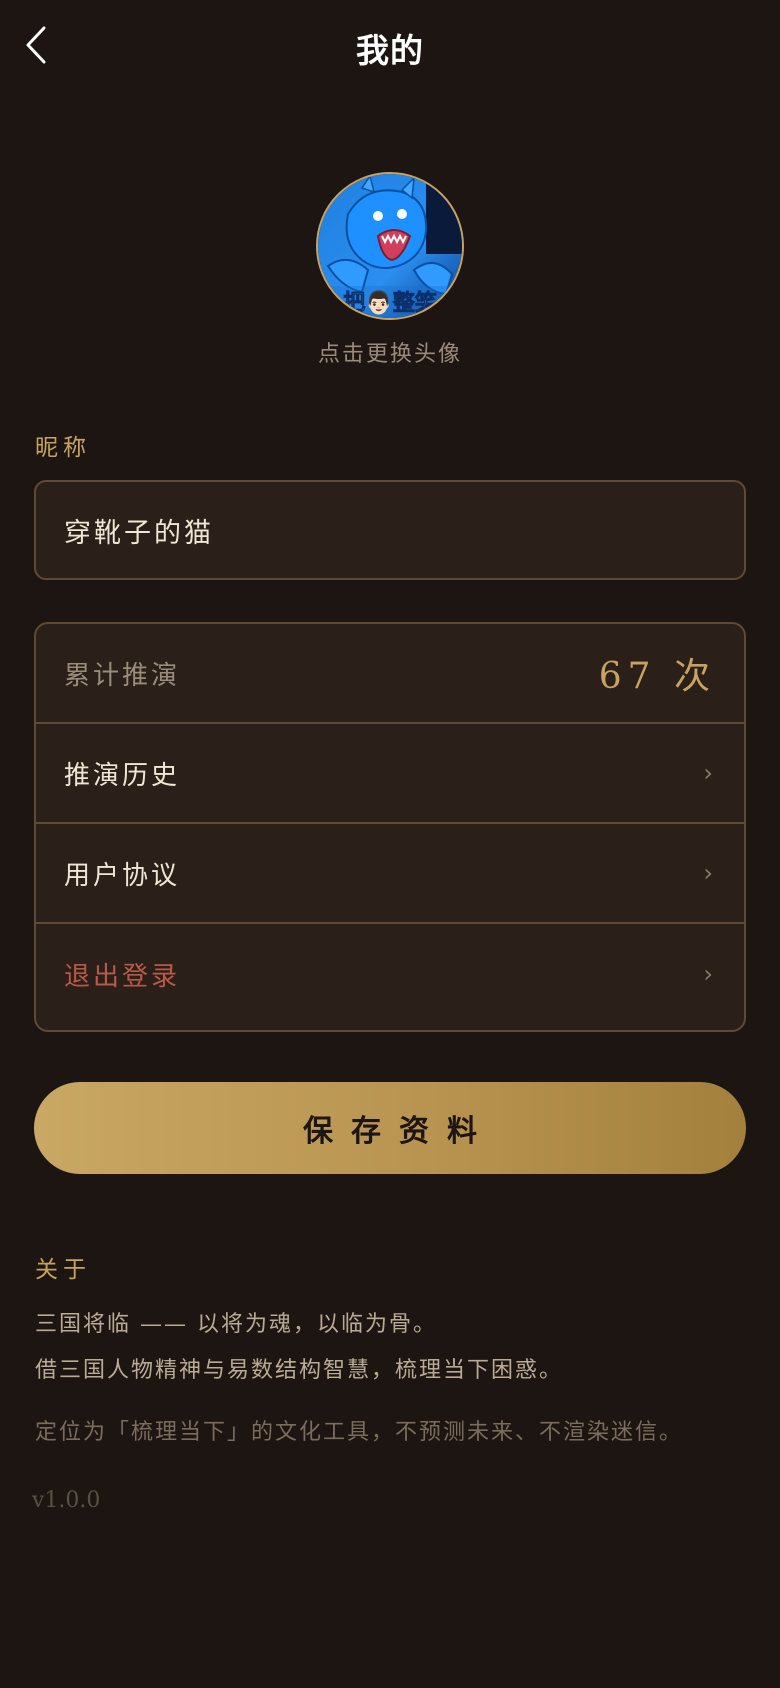 Image resolution: width=780 pixels, height=1688 pixels. What do you see at coordinates (299, 1370) in the screenshot?
I see `about-line-2: 借三国人物精神与易数结构智慧，梳理当下困惑。` at bounding box center [299, 1370].